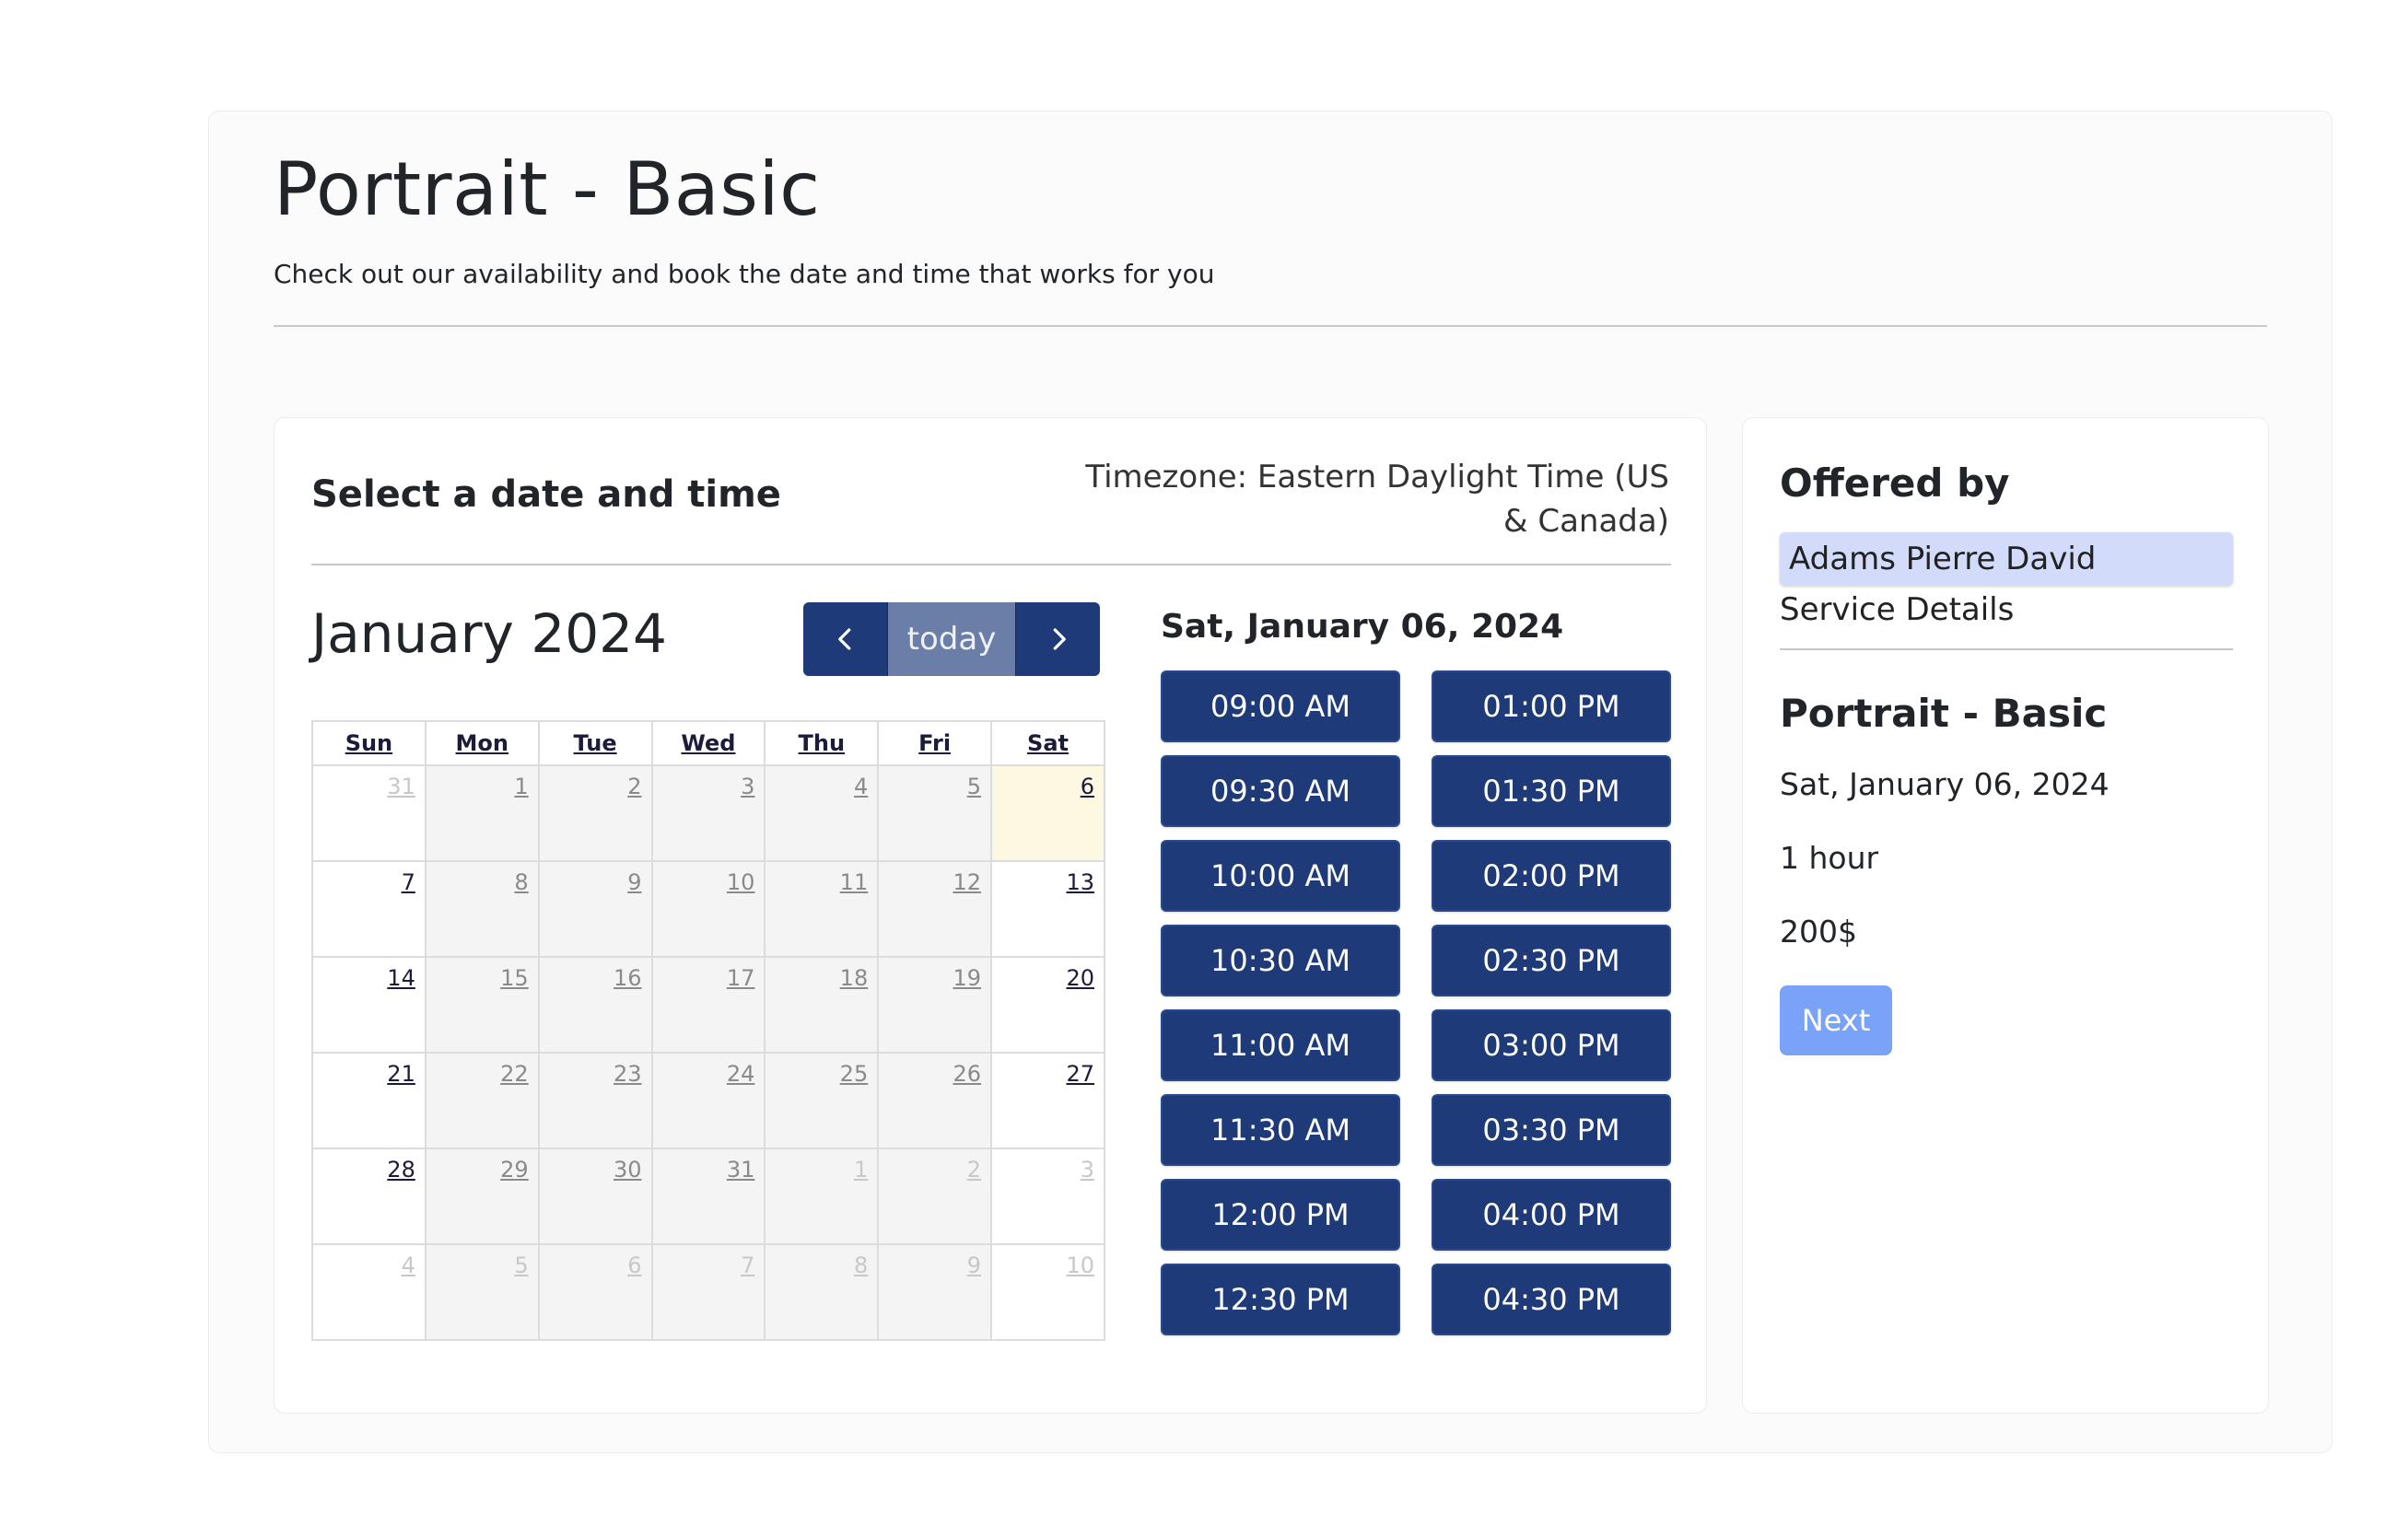 The height and width of the screenshot is (1538, 2408). What do you see at coordinates (489, 634) in the screenshot?
I see `month-title: January 2024` at bounding box center [489, 634].